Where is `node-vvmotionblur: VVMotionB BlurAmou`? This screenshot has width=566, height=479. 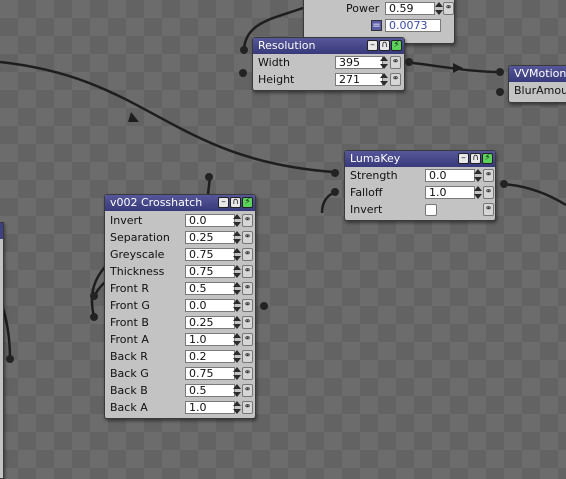
node-vvmotionblur: VVMotionB BlurAmou is located at coordinates (537, 84).